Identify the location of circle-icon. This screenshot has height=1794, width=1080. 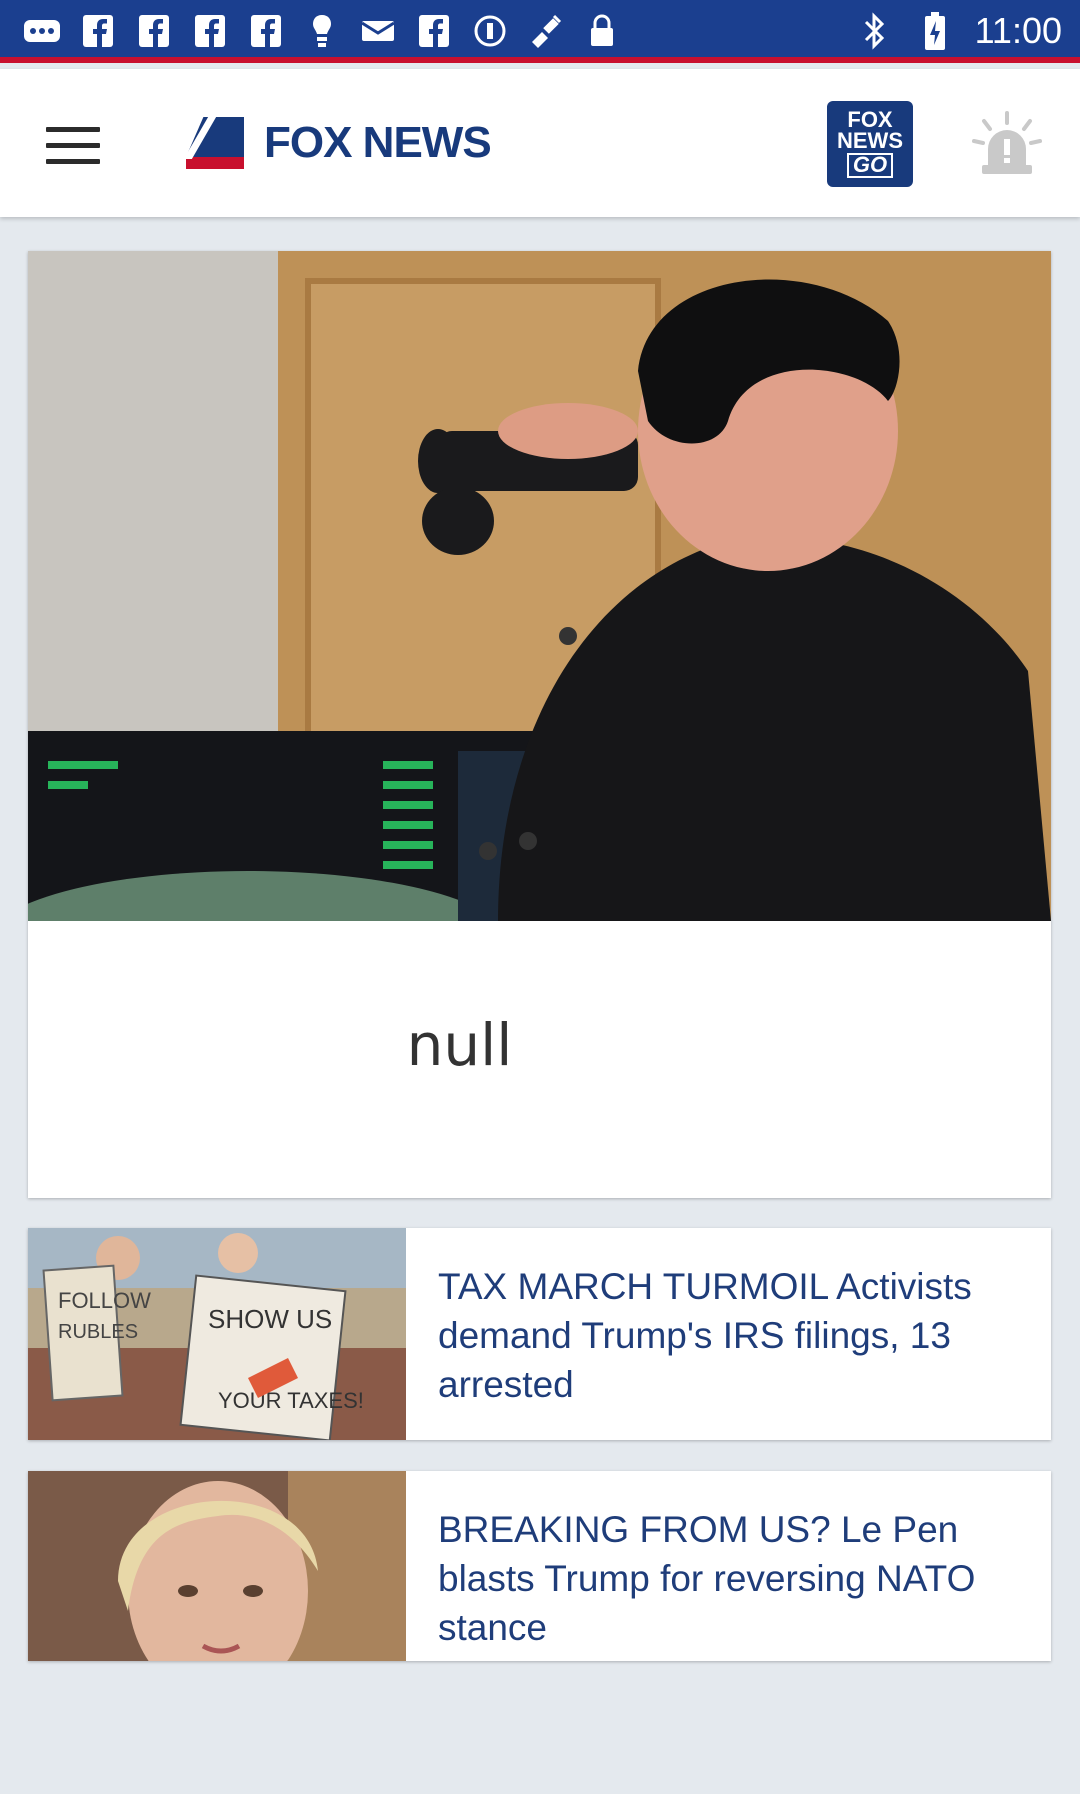
(490, 31).